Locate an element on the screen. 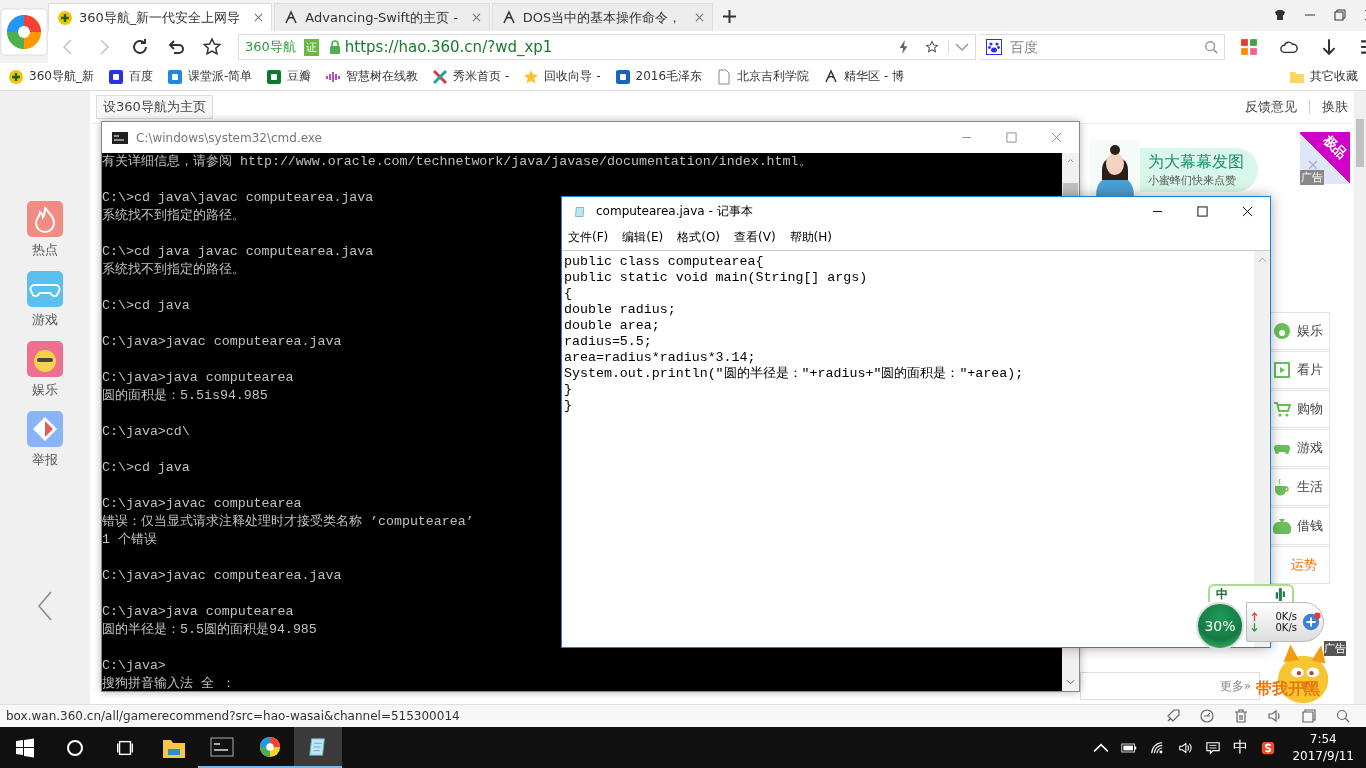 This screenshot has width=1366, height=768. sidebar-item: 举报 is located at coordinates (45, 440).